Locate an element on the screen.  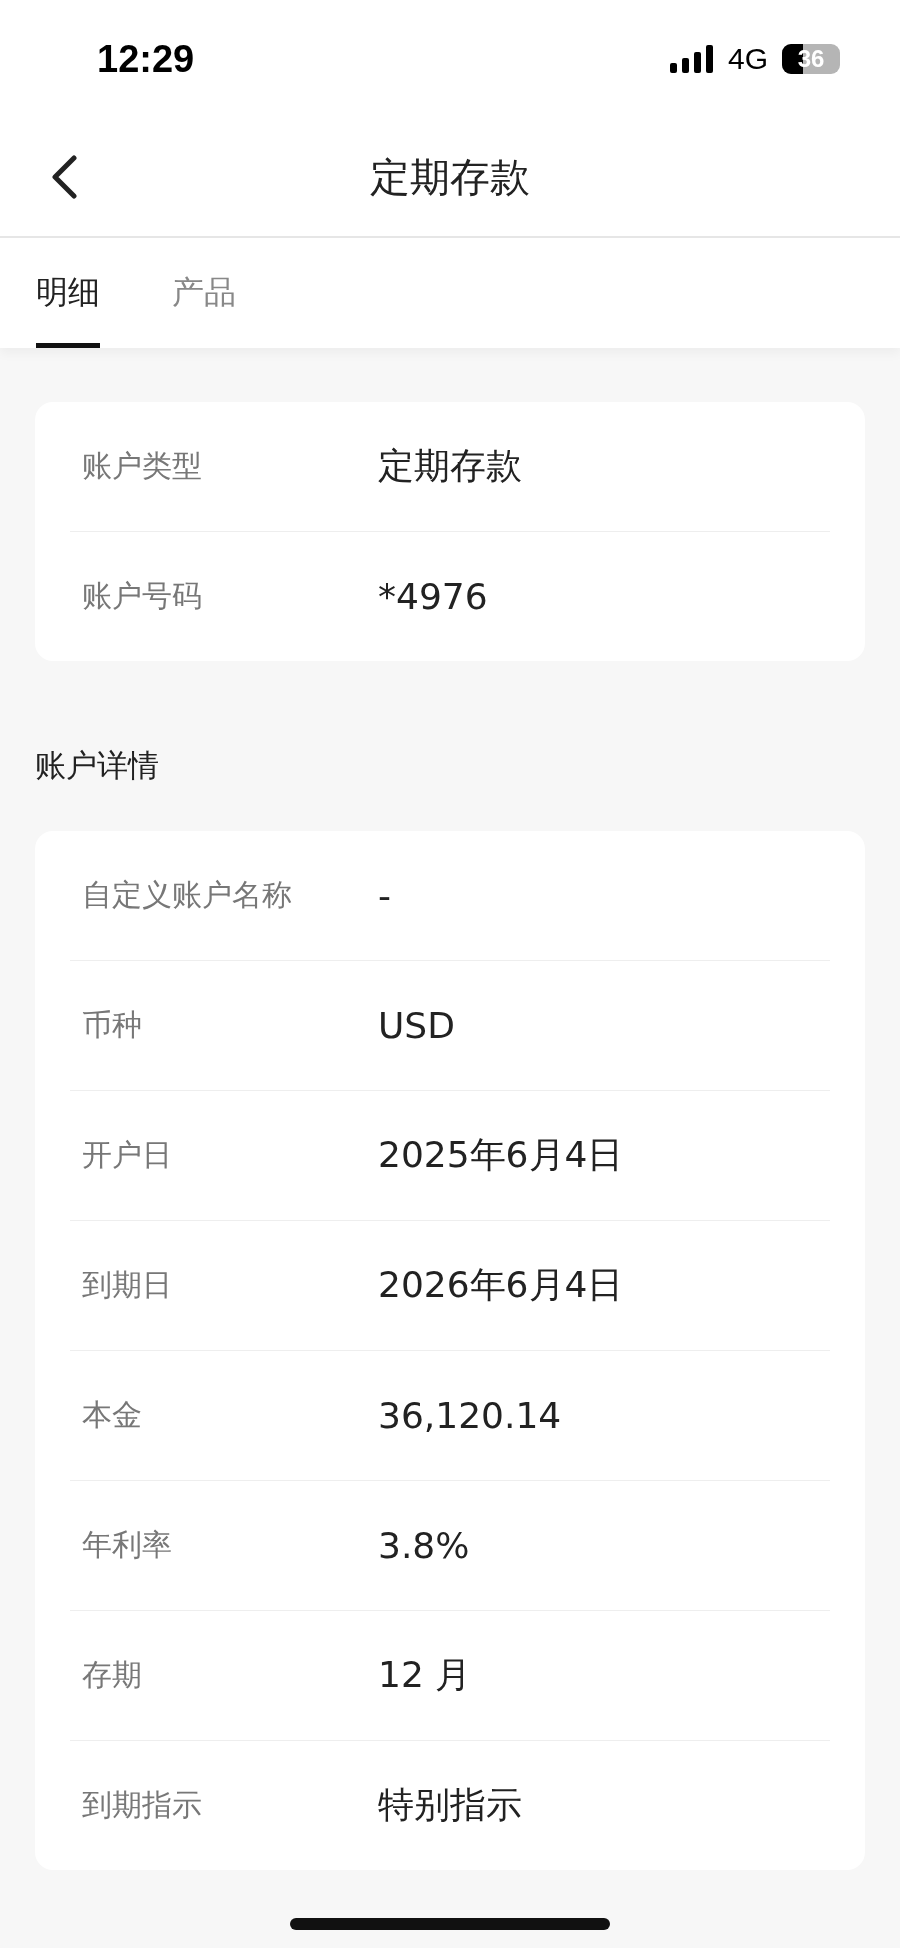
back-icon is located at coordinates (64, 177).